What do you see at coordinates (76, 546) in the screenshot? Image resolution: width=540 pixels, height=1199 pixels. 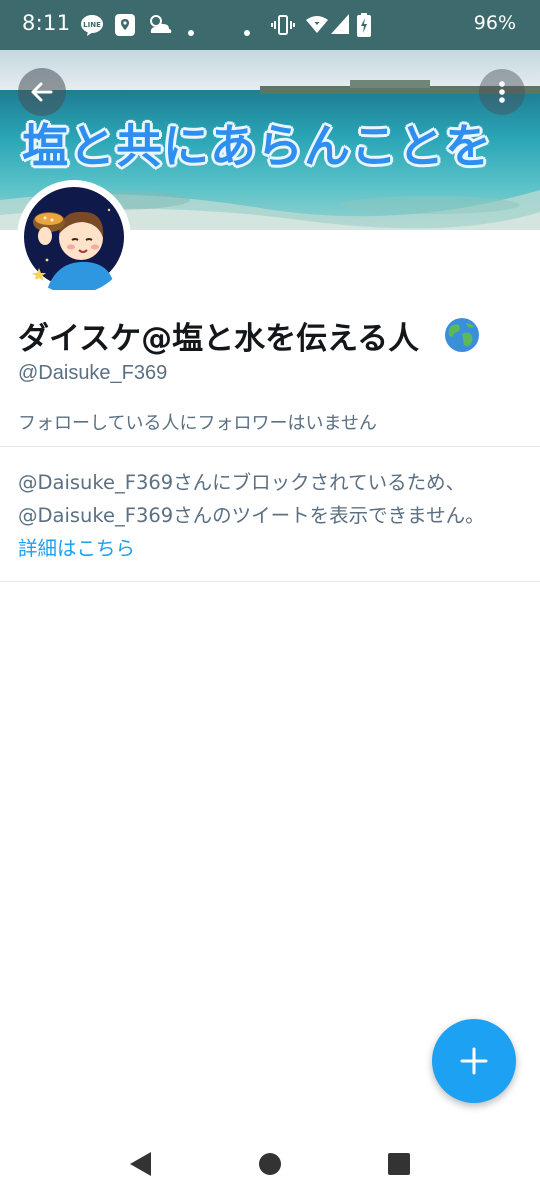 I see `learn-more-link: 詳細はこちら` at bounding box center [76, 546].